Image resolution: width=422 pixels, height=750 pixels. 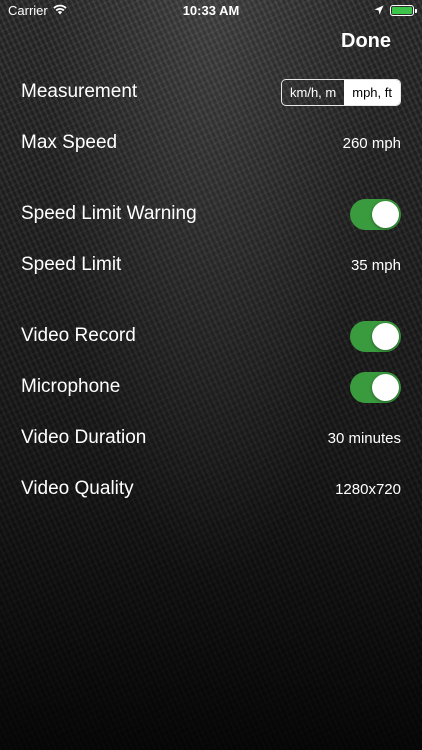 I want to click on location-arrow-icon, so click(x=379, y=10).